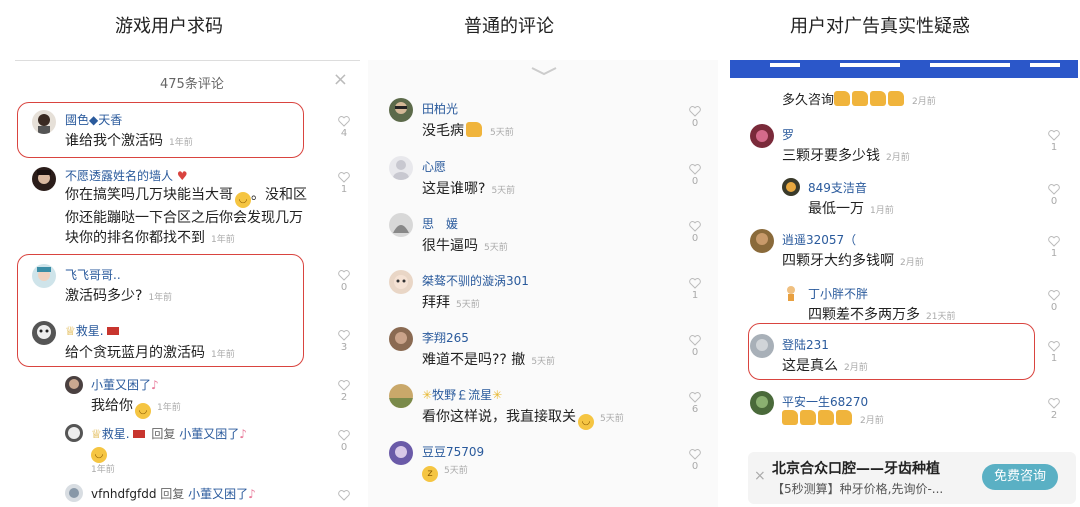 The image size is (1080, 507). I want to click on like-button, so click(344, 495).